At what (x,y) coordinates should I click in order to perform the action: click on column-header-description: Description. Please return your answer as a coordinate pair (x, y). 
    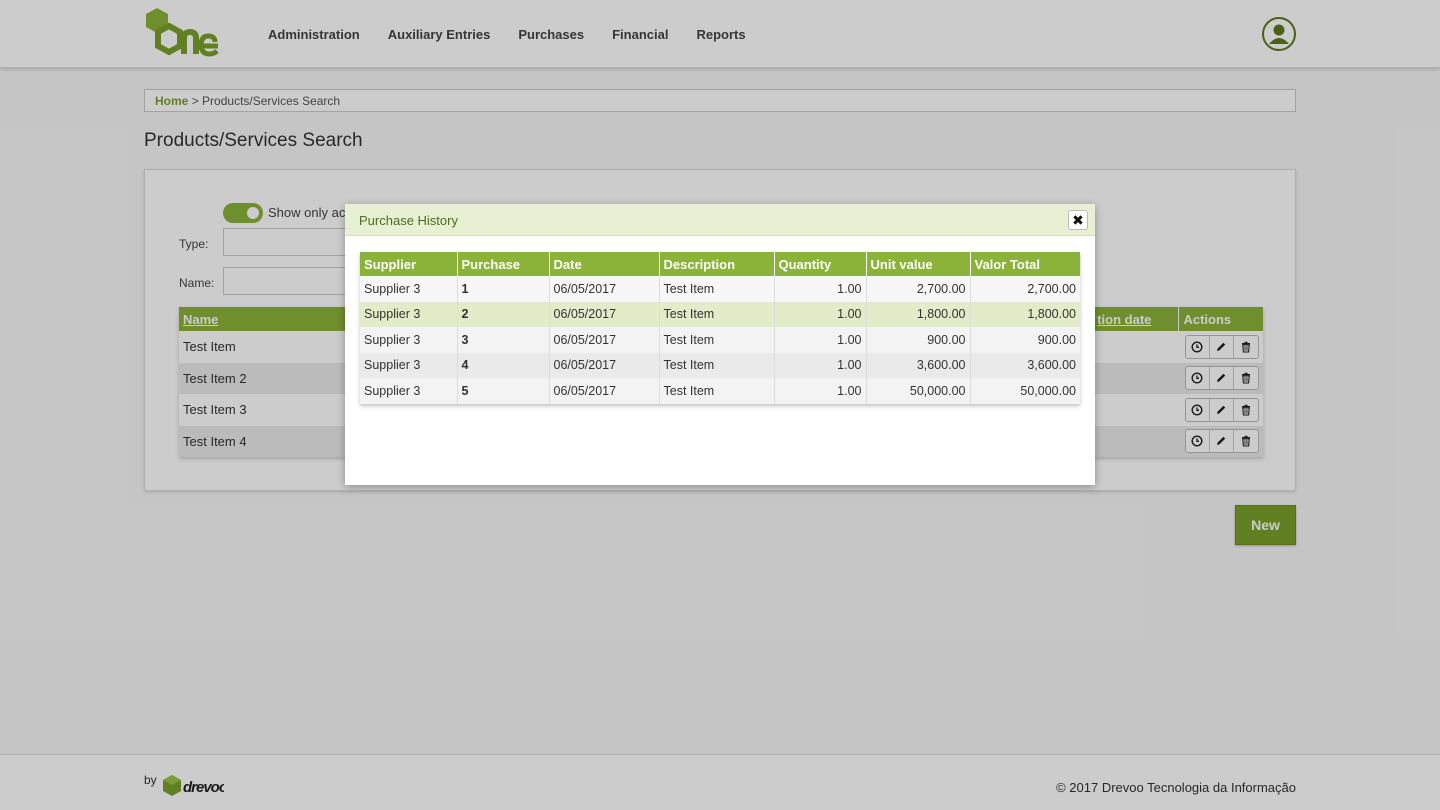
    Looking at the image, I should click on (717, 264).